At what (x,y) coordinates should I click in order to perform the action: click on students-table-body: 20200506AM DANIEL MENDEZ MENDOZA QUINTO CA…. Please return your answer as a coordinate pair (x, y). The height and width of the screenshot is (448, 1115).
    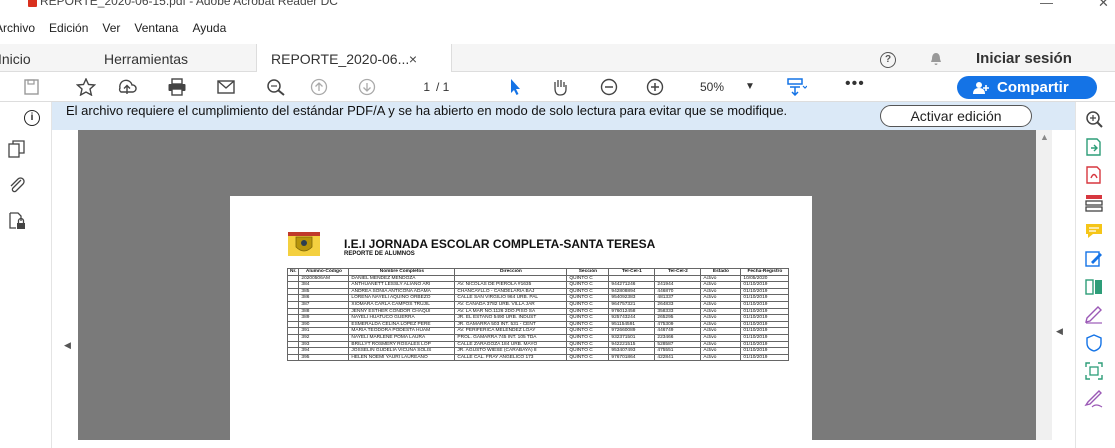
    Looking at the image, I should click on (538, 318).